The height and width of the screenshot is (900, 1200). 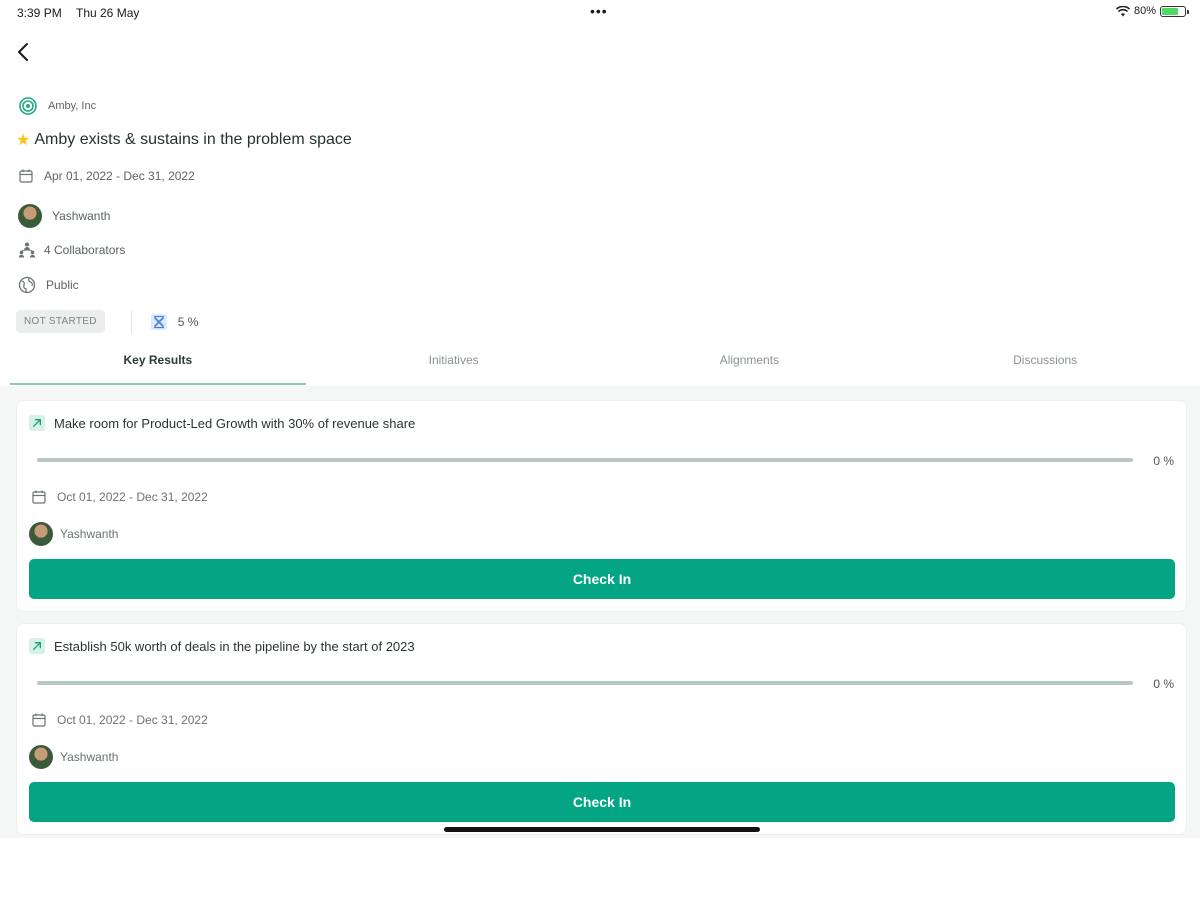 I want to click on objective-progress: 5 %, so click(x=174, y=322).